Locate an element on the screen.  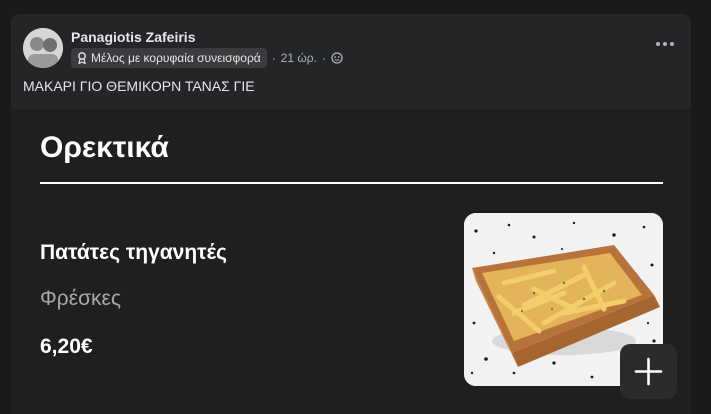
post-timestamp: 21 ώρ. is located at coordinates (299, 58).